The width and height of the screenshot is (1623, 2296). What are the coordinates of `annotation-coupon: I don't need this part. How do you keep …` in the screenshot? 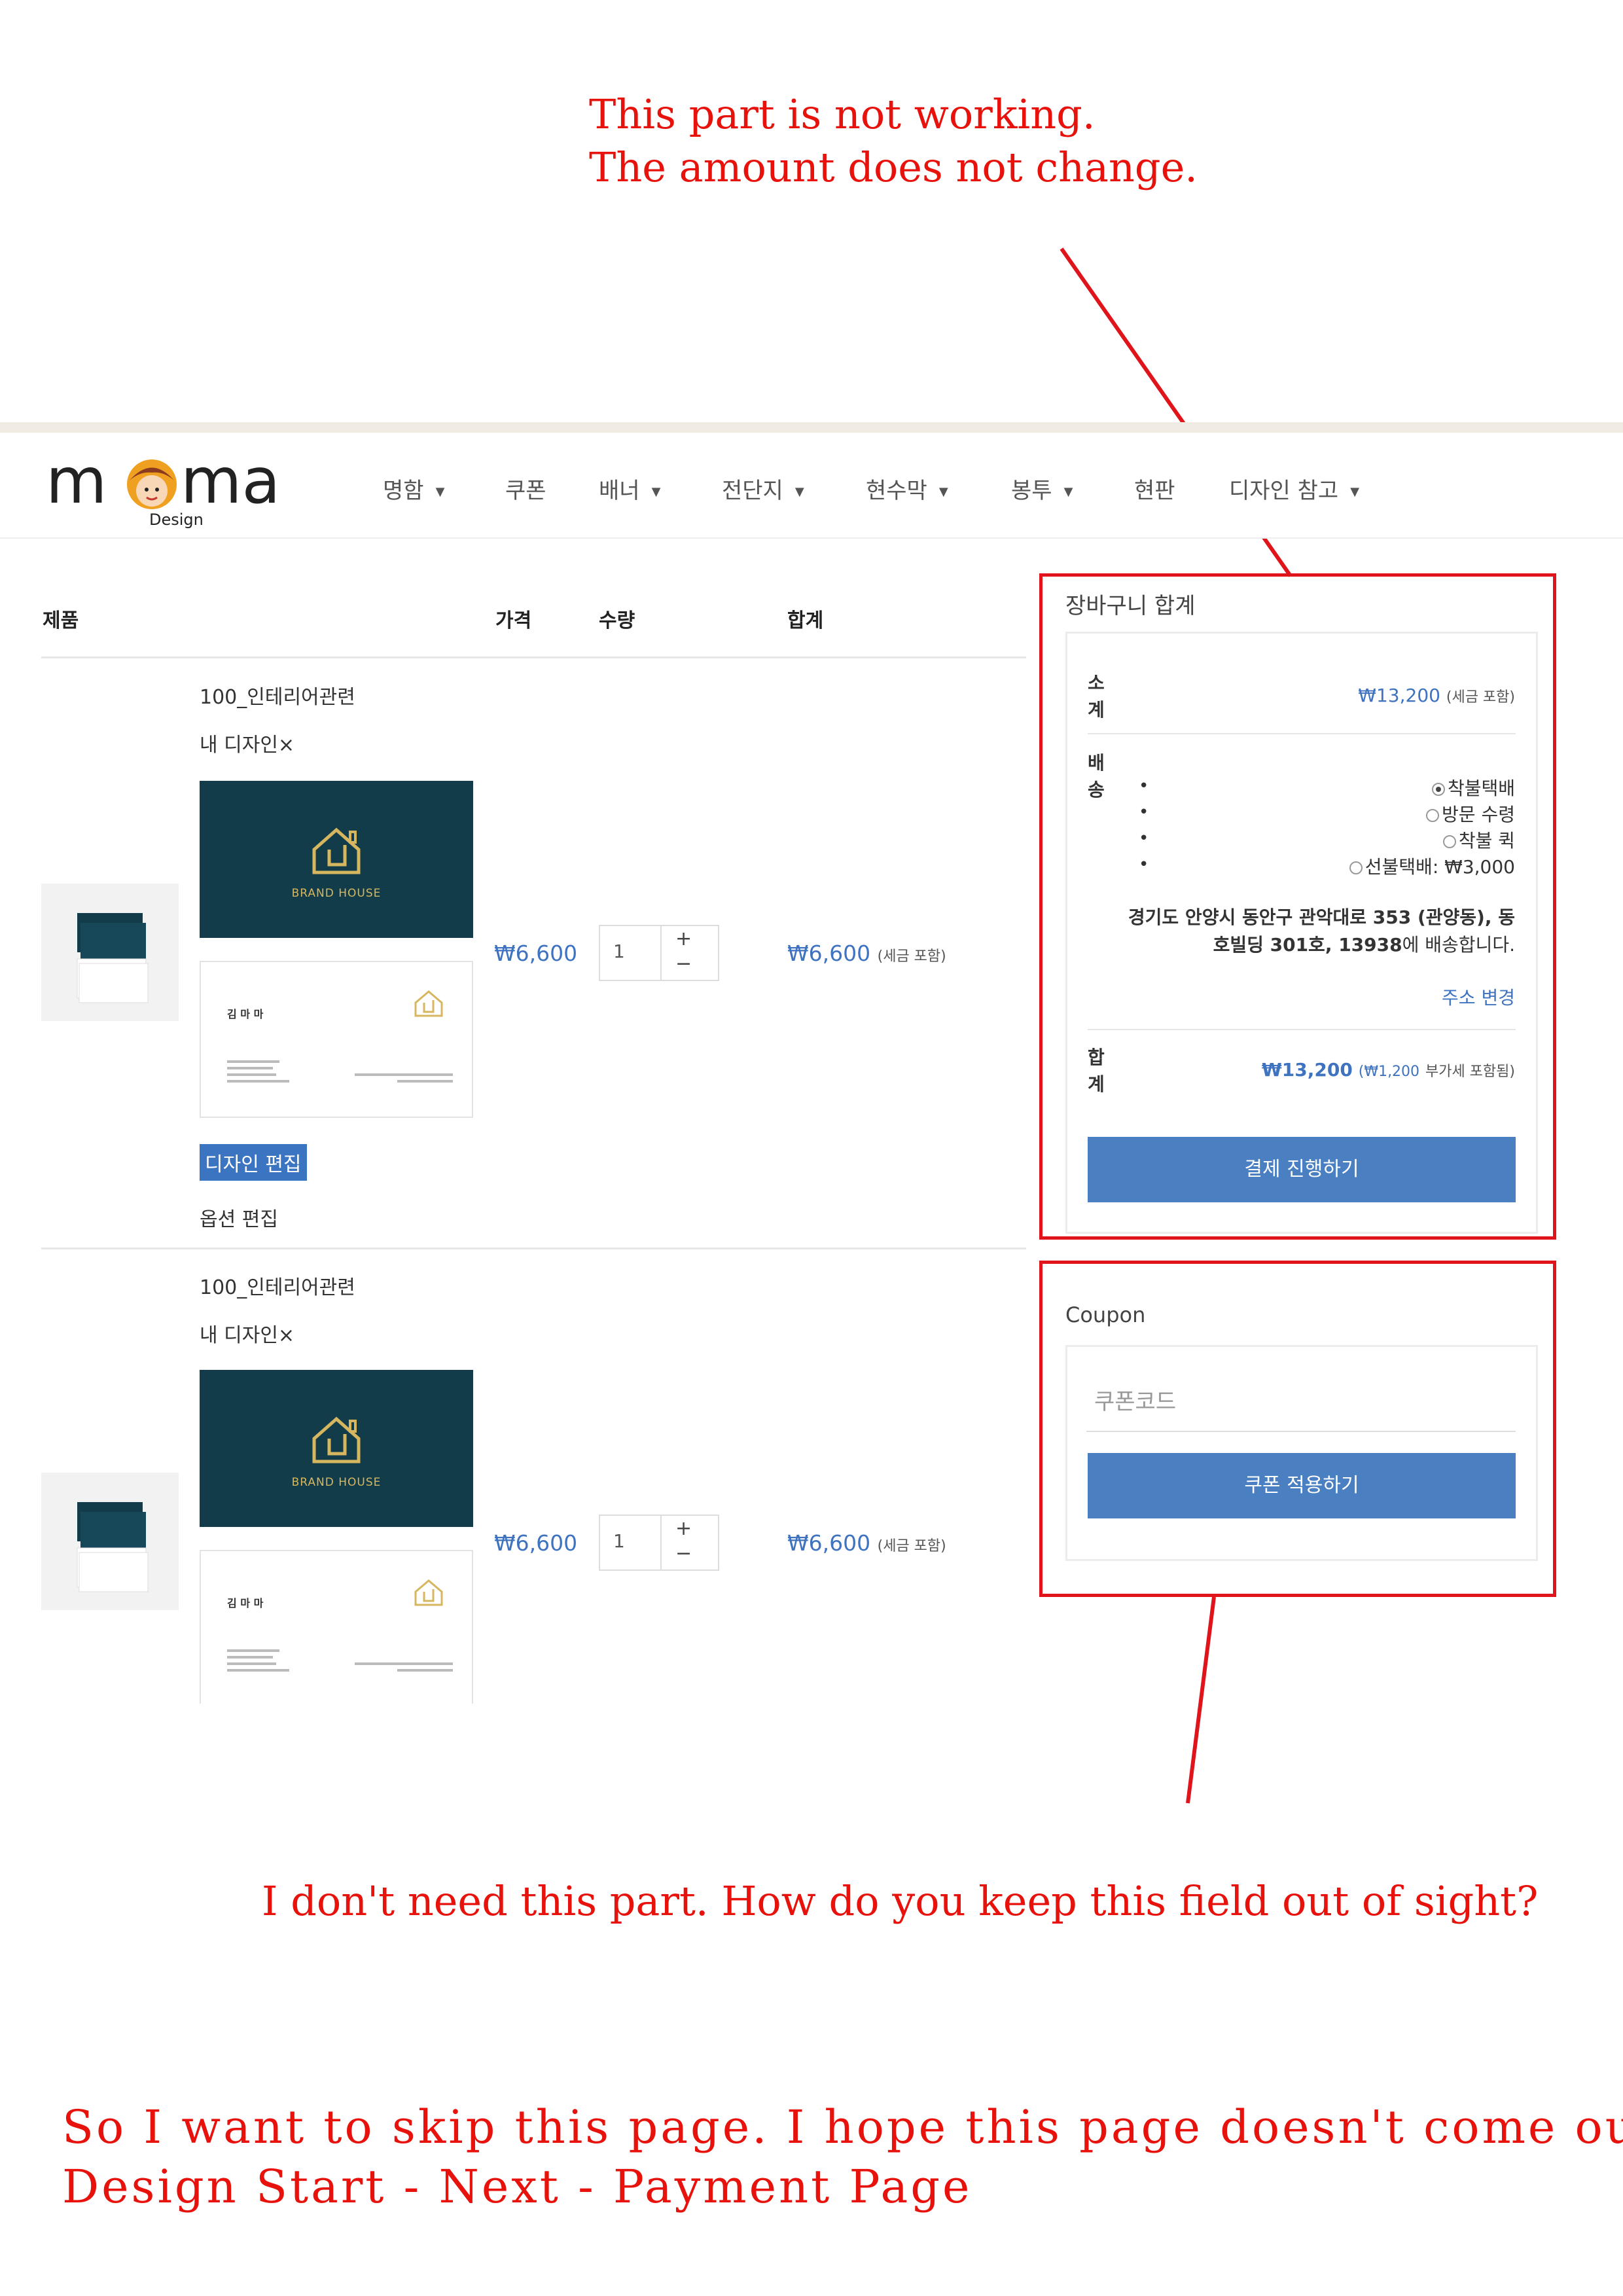 It's located at (901, 1901).